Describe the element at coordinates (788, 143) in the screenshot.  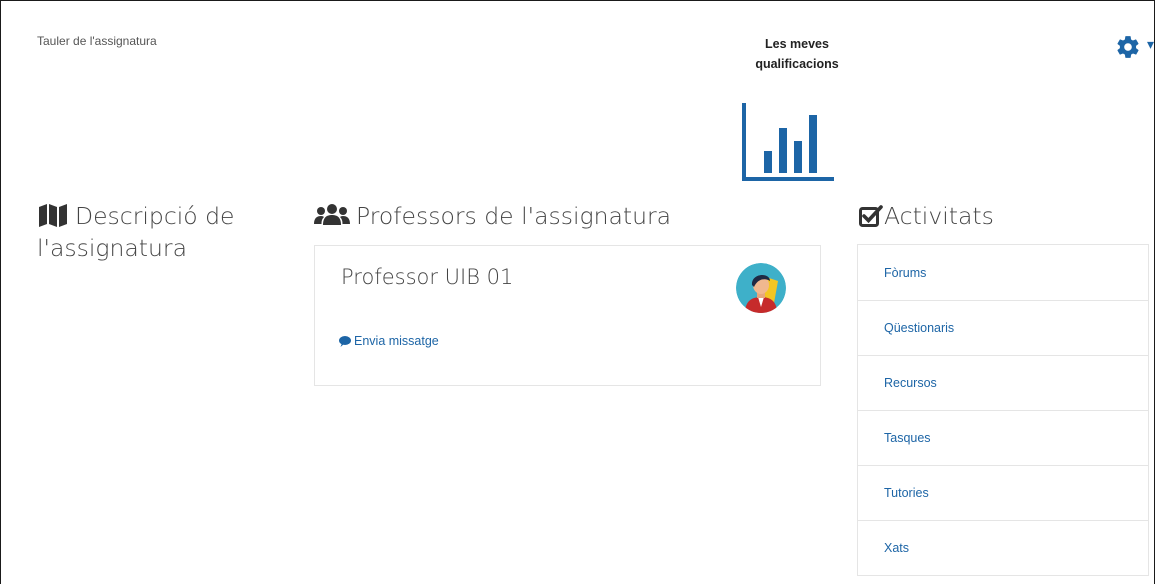
I see `bar-chart-icon` at that location.